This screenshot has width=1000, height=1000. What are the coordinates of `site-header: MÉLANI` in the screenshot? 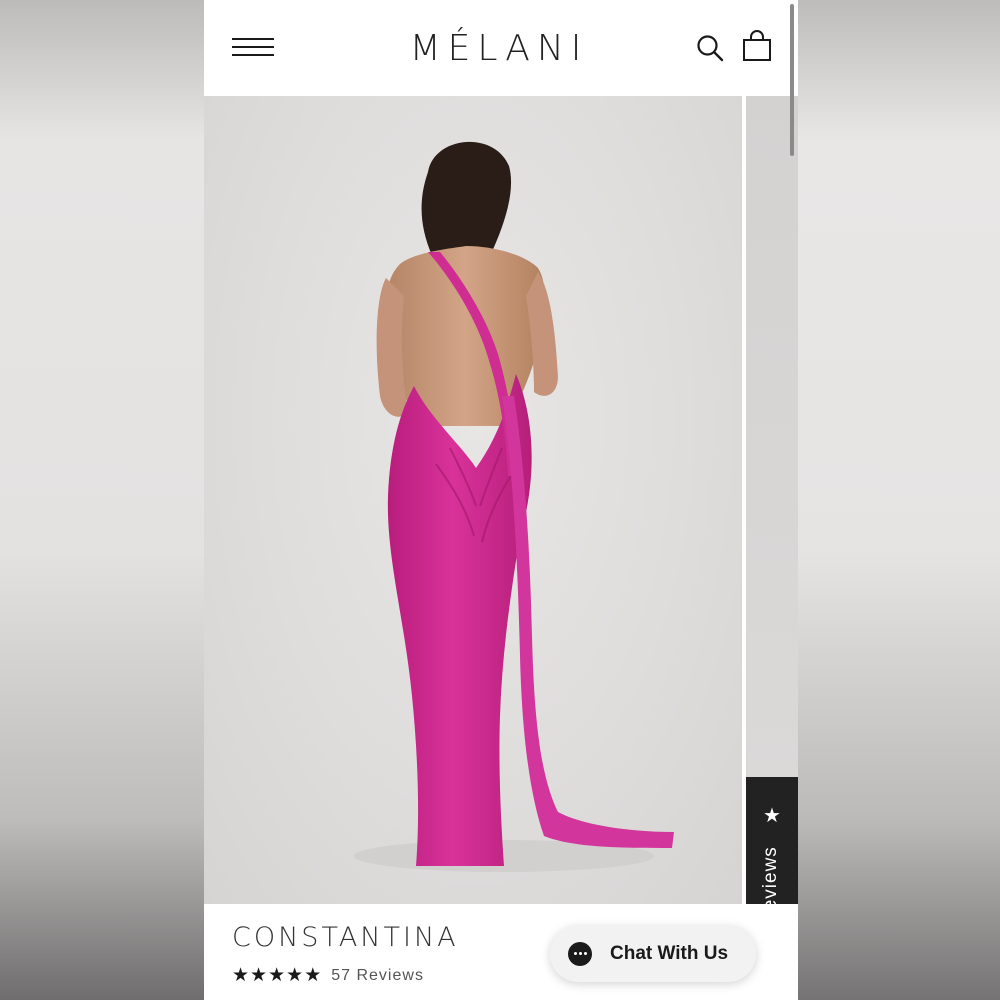 It's located at (501, 48).